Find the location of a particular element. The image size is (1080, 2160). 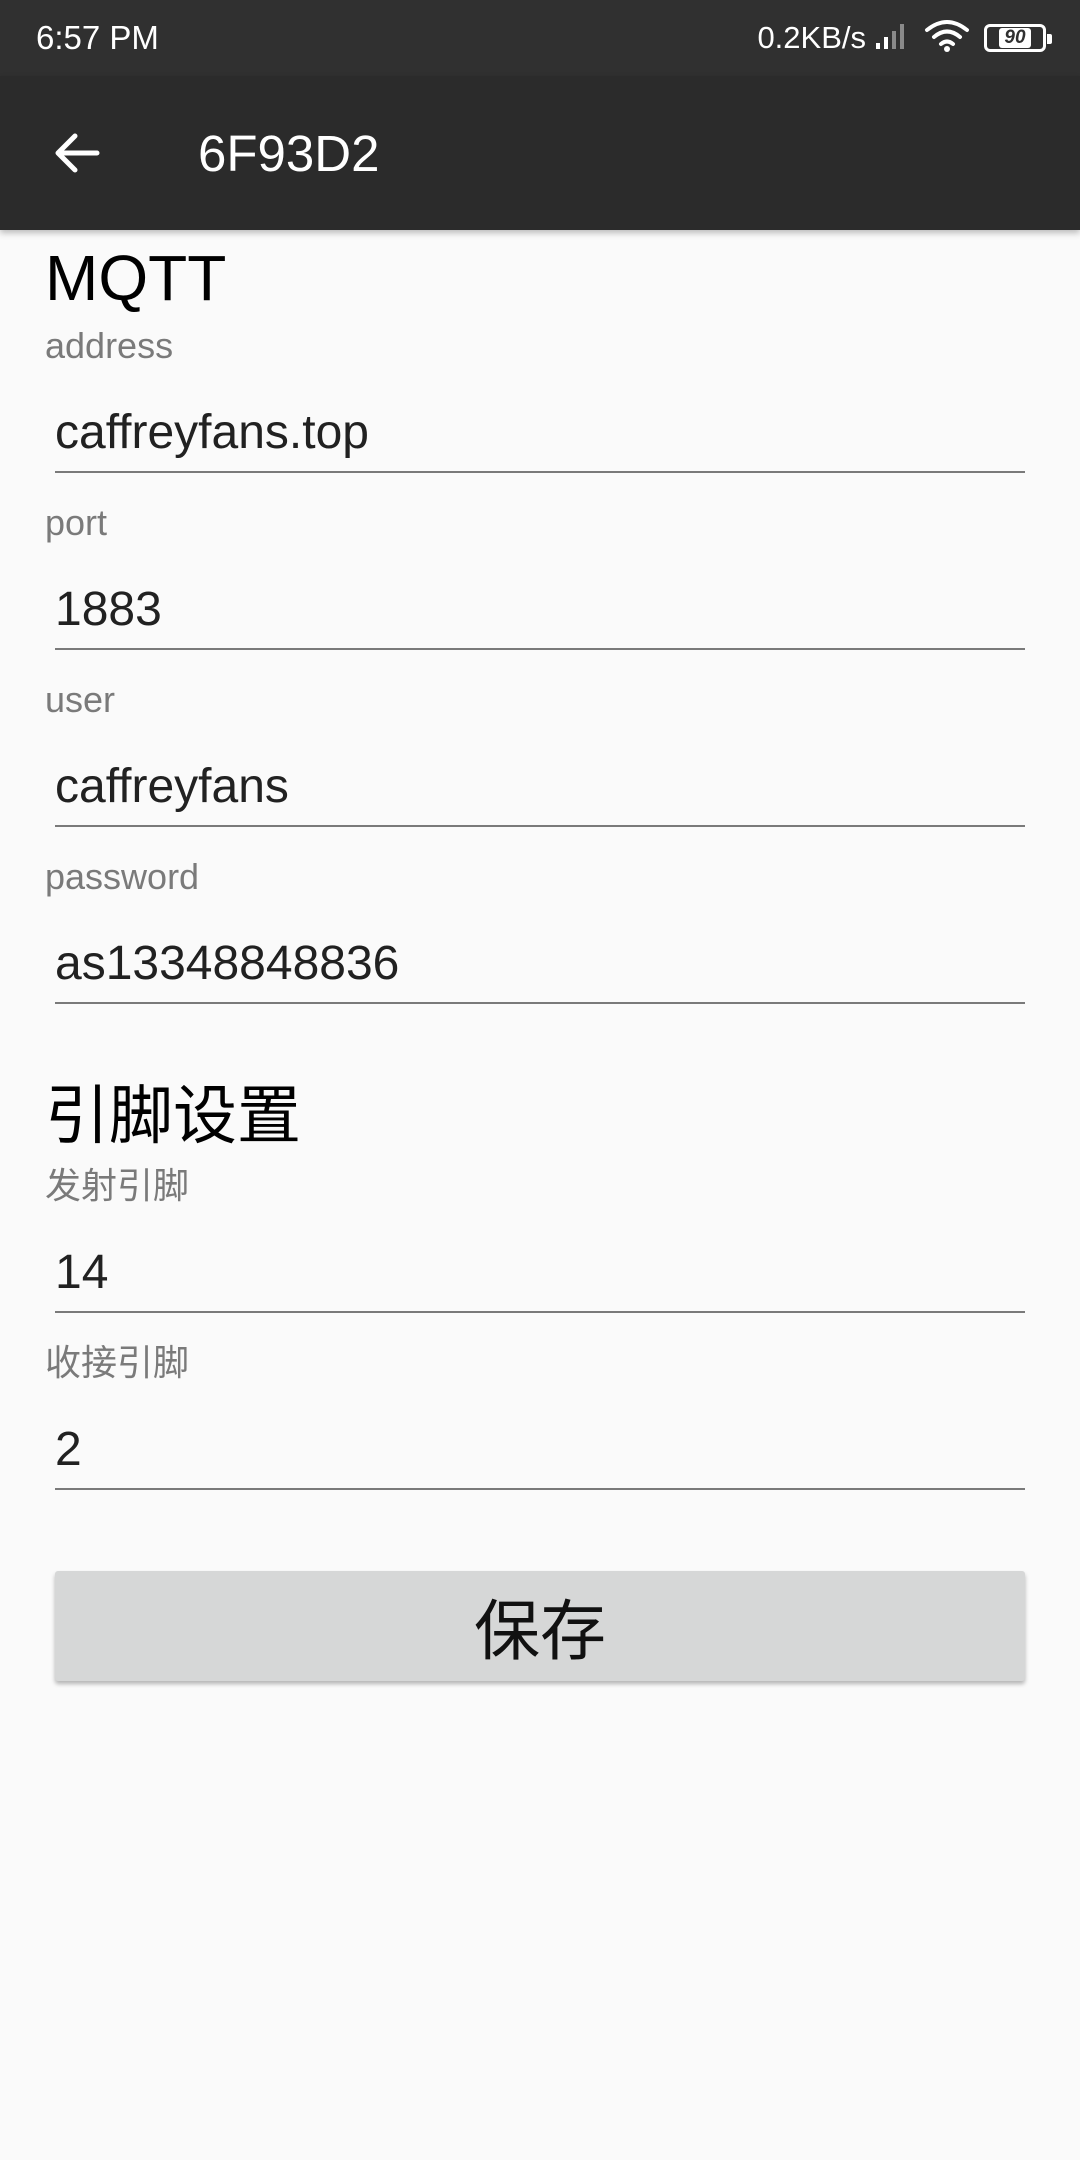

rx-pin-value: 2 is located at coordinates (68, 1449).